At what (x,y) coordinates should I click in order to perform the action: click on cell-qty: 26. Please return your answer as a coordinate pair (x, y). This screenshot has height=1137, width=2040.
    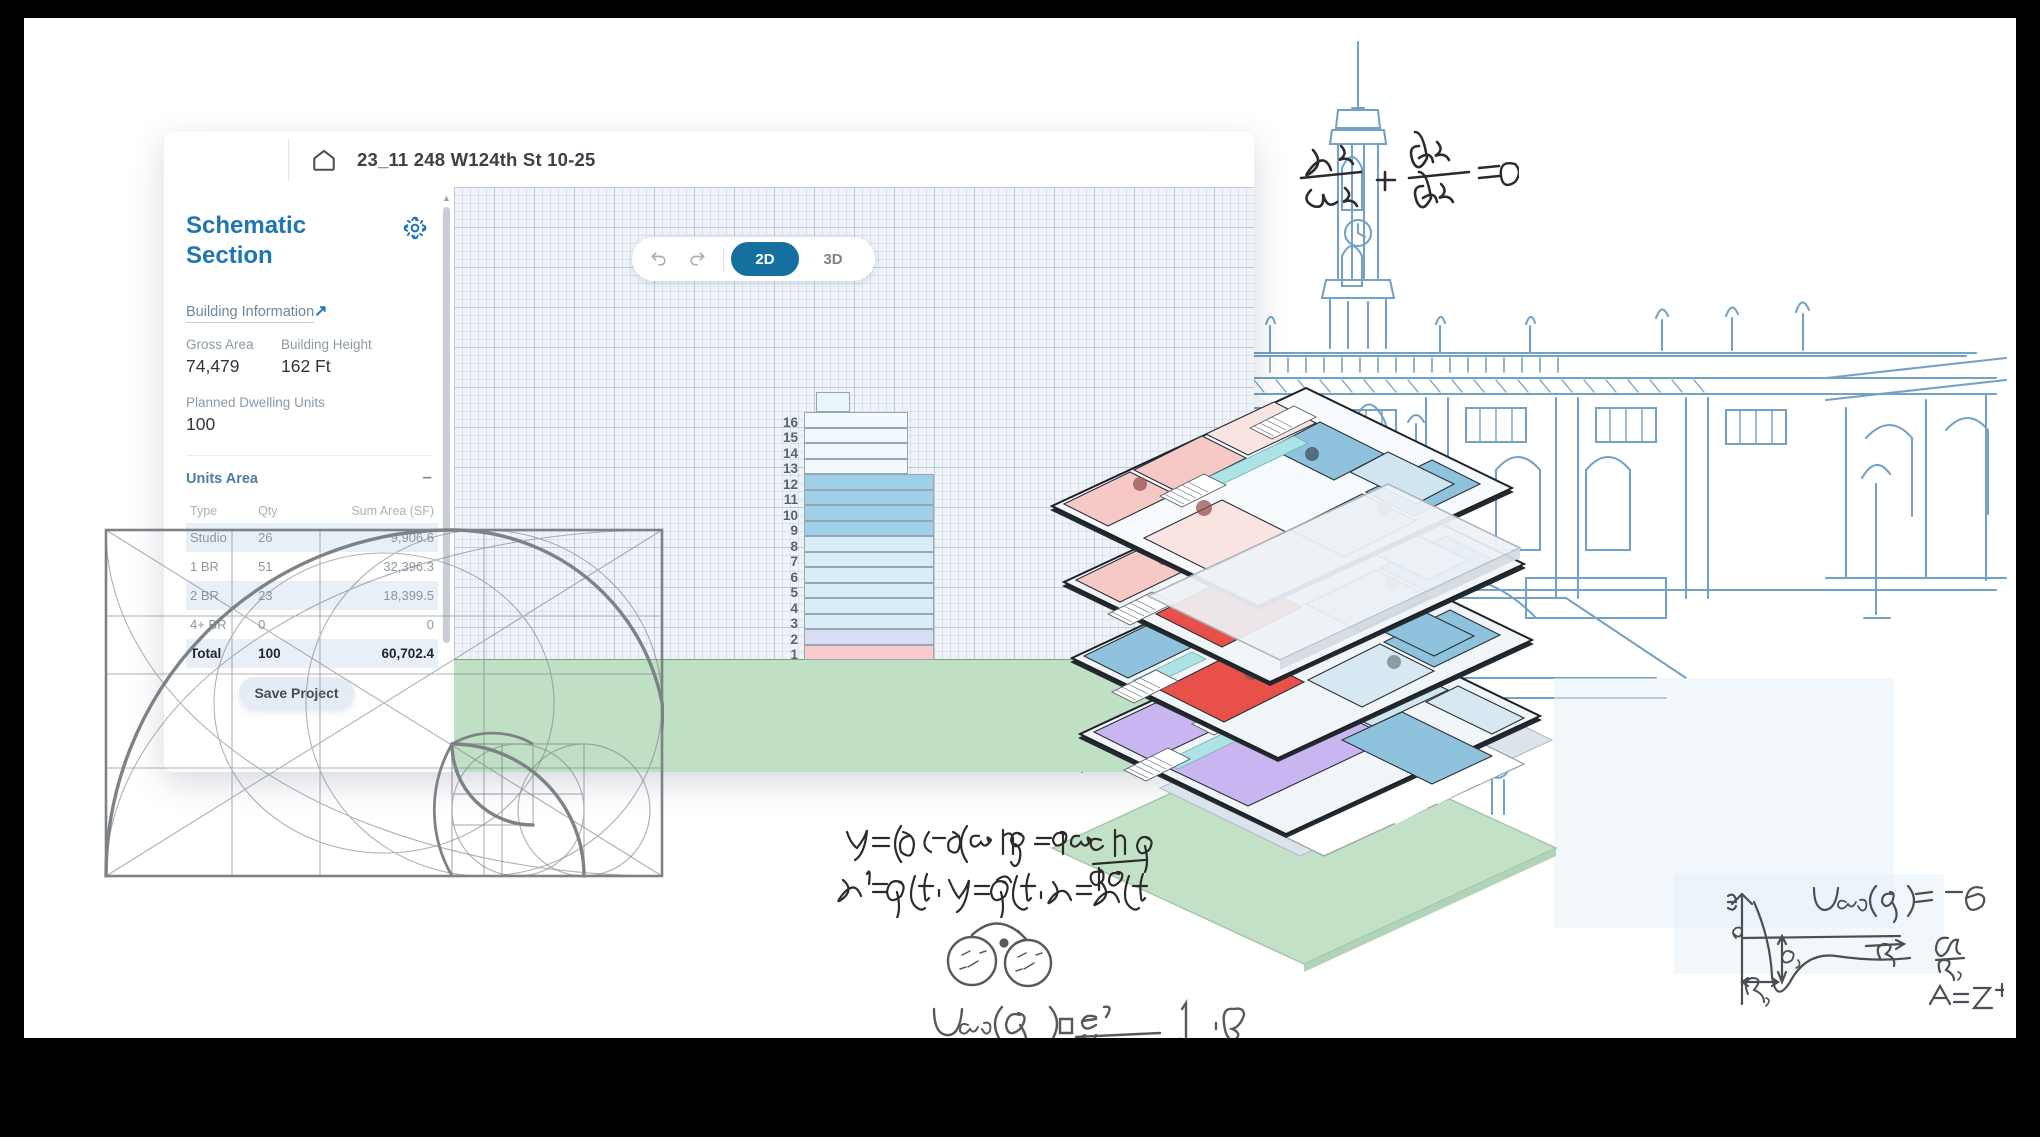
    Looking at the image, I should click on (277, 537).